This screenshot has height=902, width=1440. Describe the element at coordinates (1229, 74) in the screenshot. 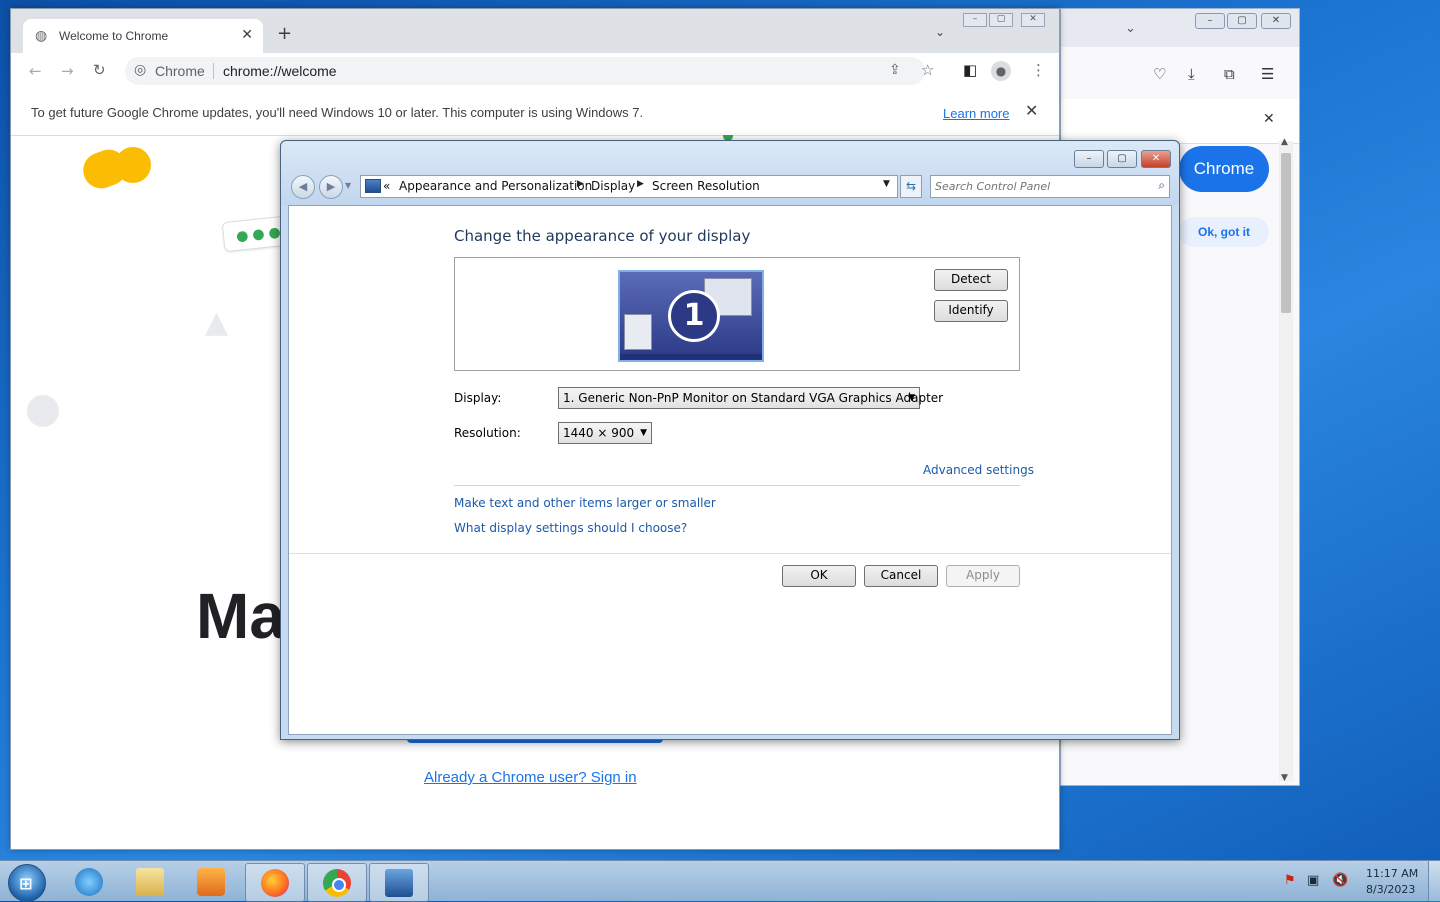

I see `extensions-icon: ⧉` at that location.